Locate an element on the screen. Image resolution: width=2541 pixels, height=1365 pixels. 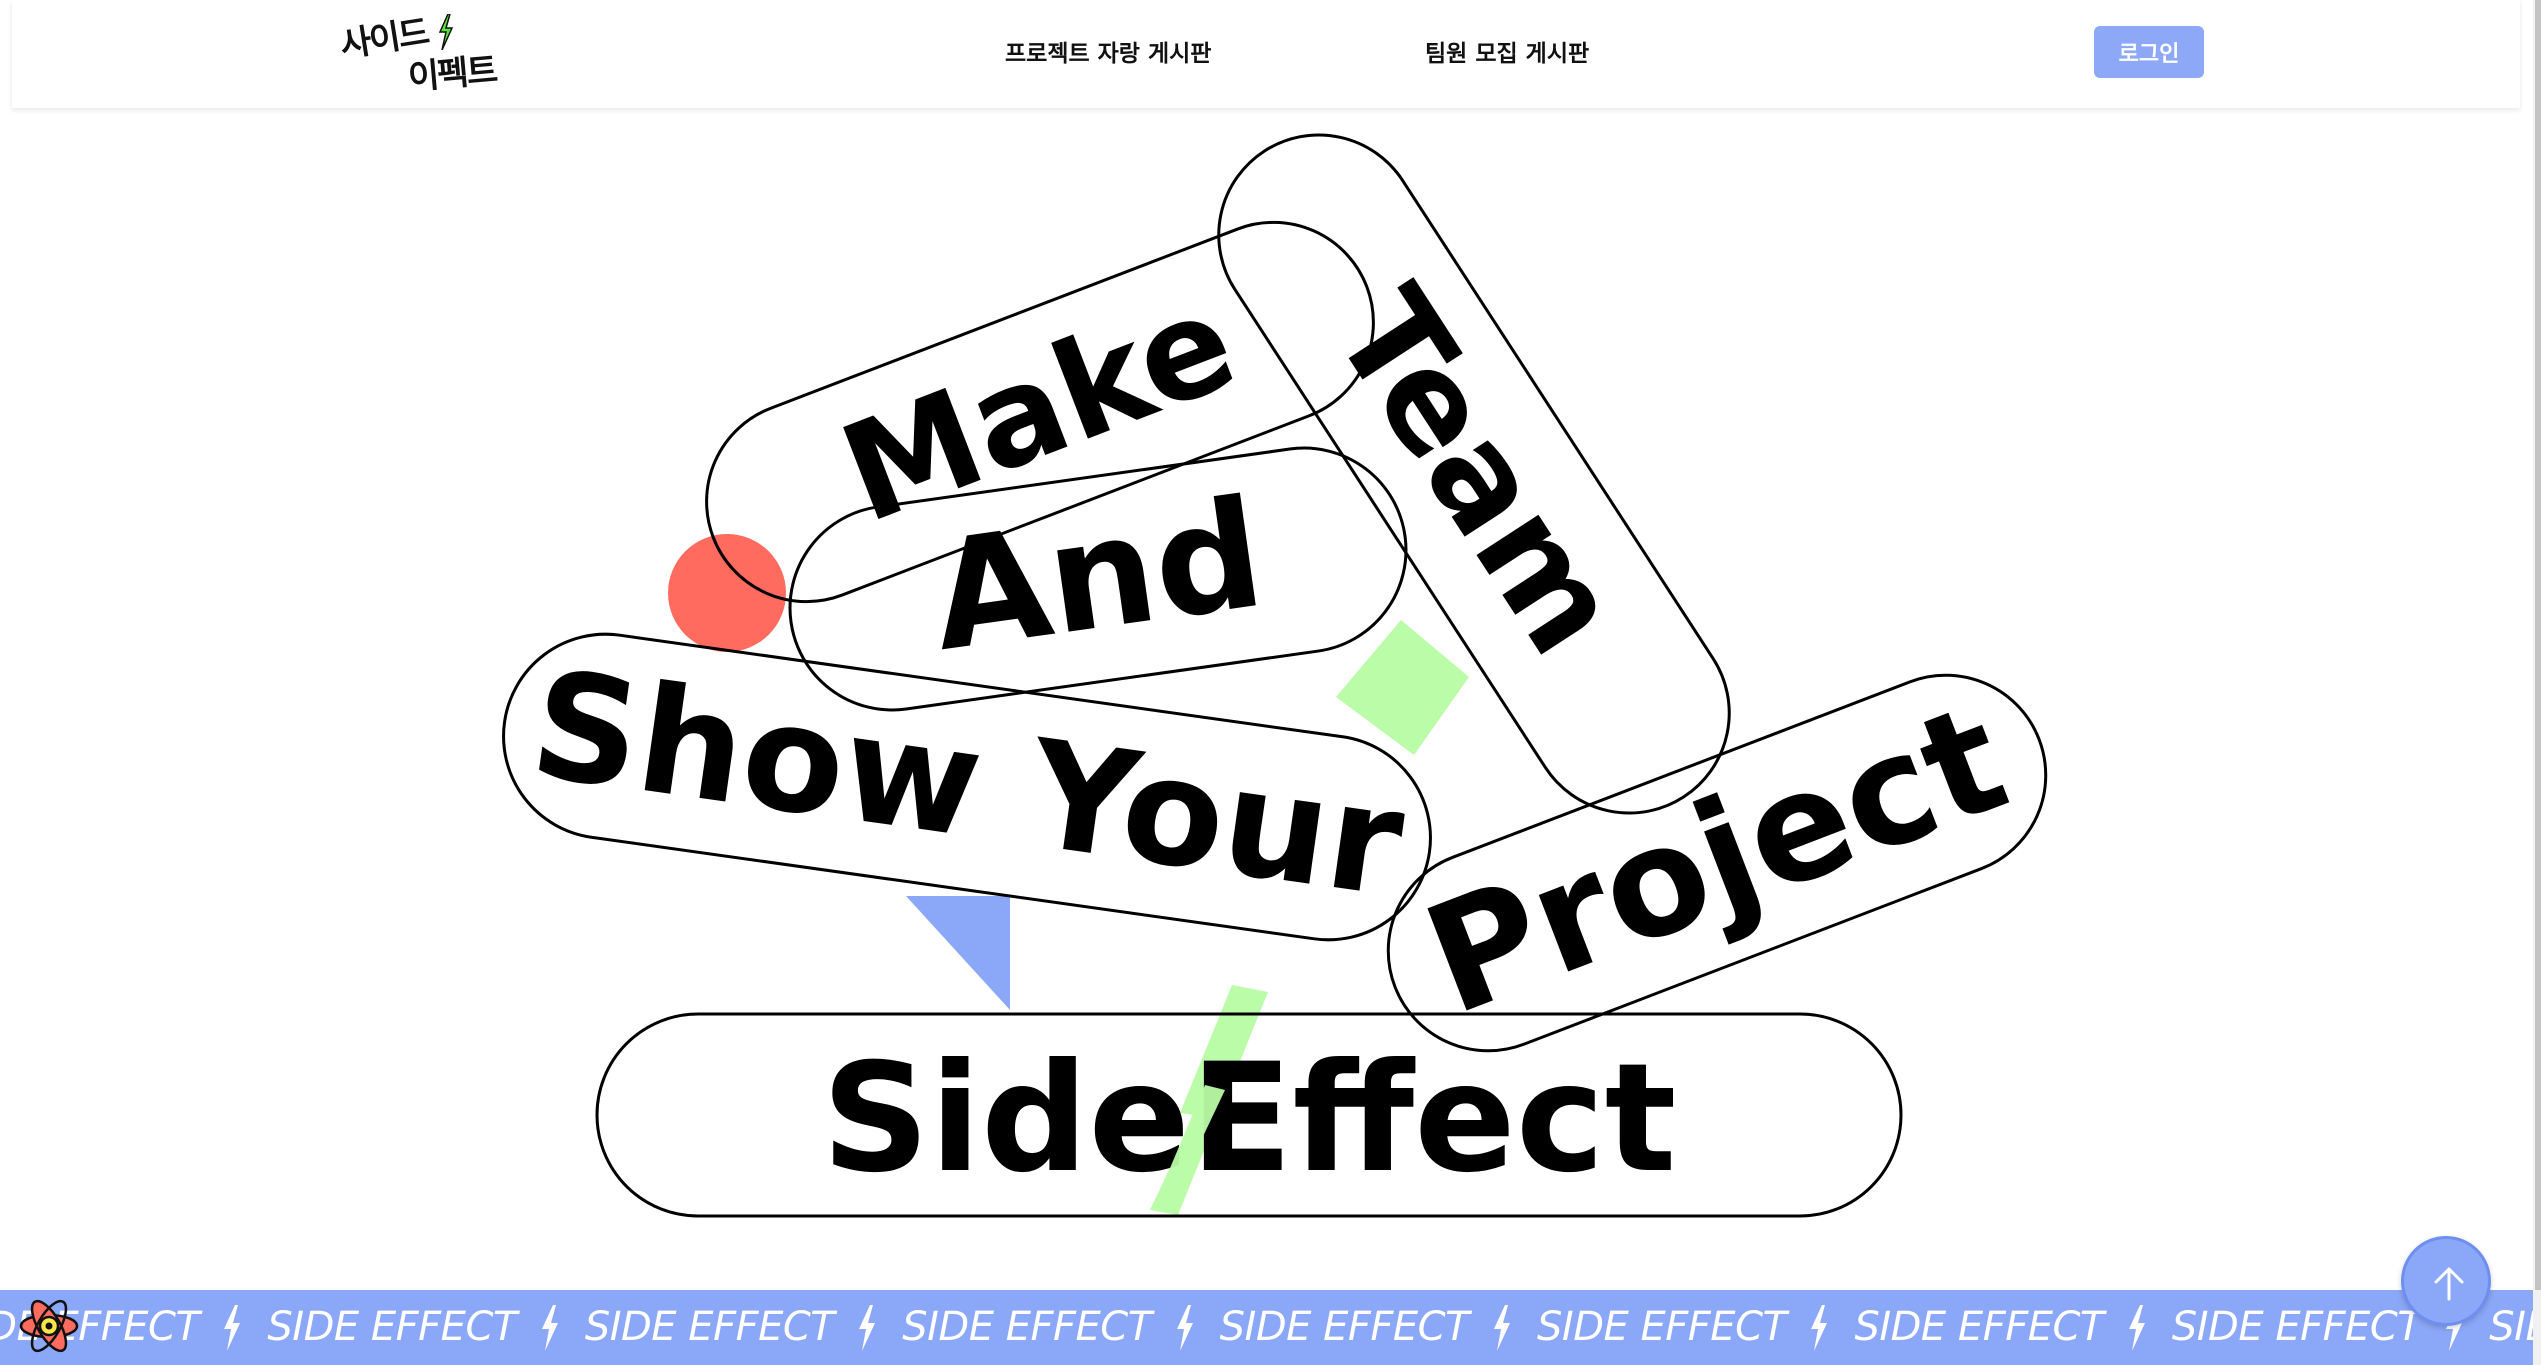
login-button: 로그인 is located at coordinates (2149, 52).